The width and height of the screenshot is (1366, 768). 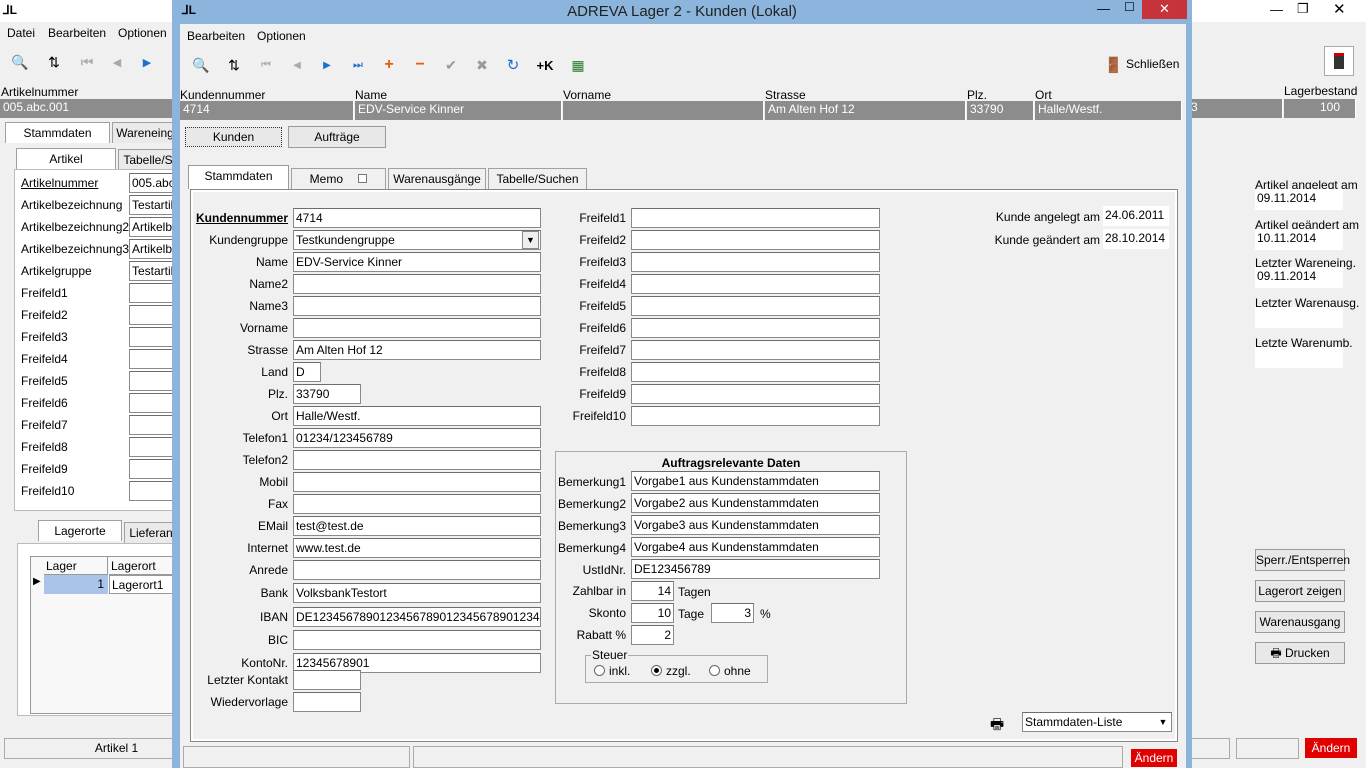 I want to click on bg-subtab-tabelle: Tabelle/S, so click(x=148, y=159).